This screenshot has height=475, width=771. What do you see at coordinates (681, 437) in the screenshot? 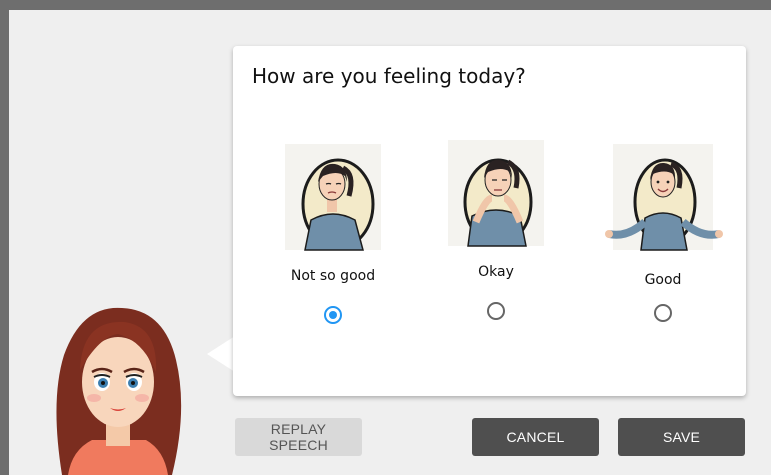
I see `save-button: SAVE` at bounding box center [681, 437].